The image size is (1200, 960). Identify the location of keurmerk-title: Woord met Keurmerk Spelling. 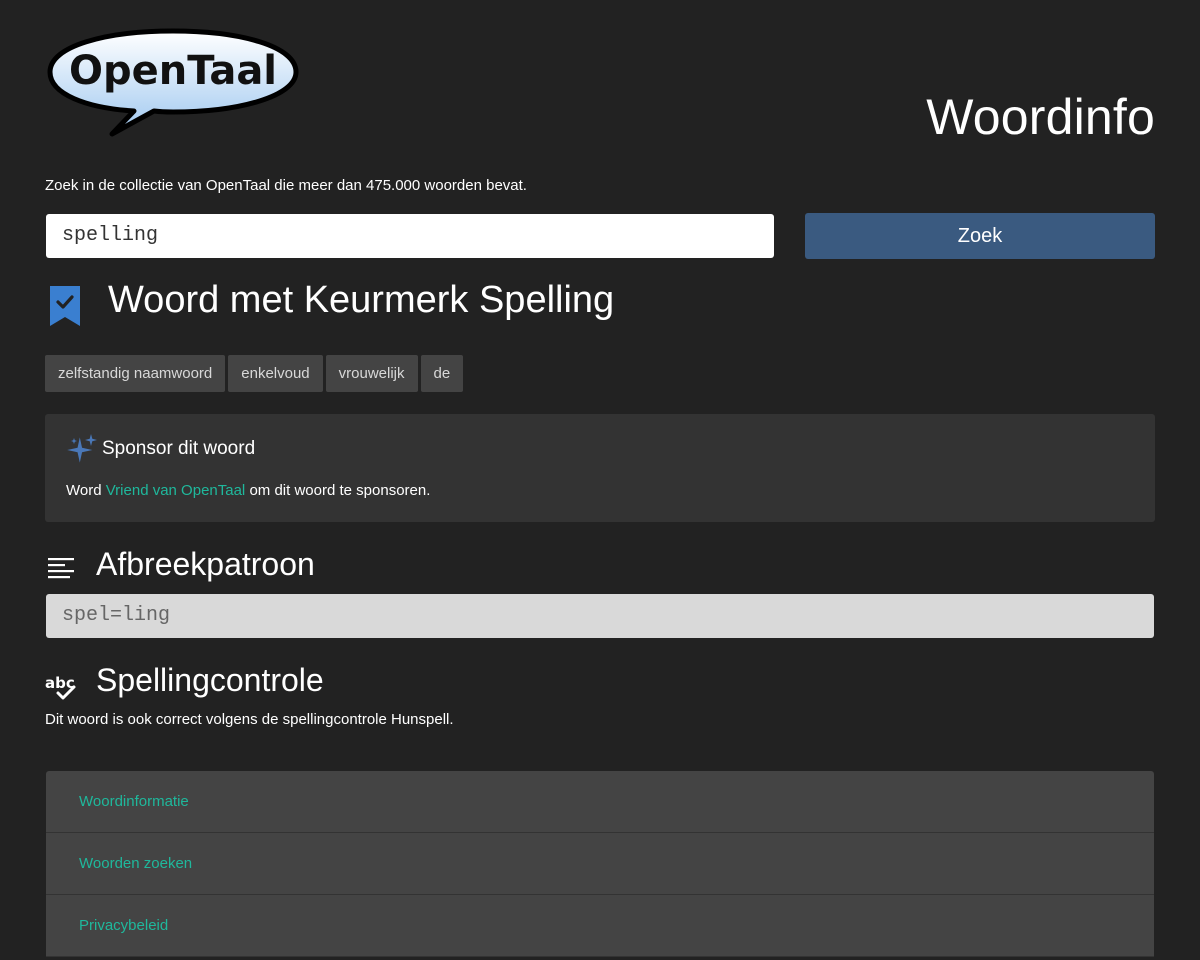
(361, 300).